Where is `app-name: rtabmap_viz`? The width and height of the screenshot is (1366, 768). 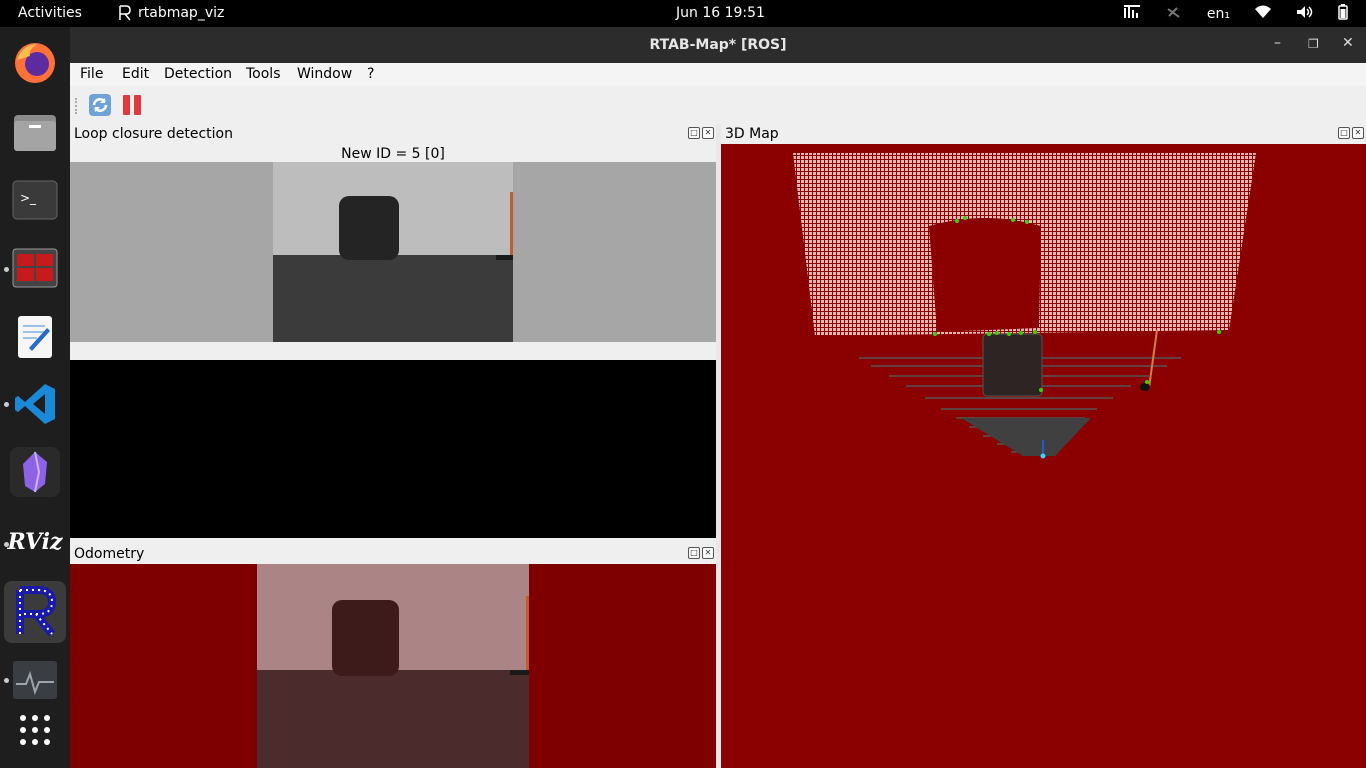 app-name: rtabmap_viz is located at coordinates (181, 13).